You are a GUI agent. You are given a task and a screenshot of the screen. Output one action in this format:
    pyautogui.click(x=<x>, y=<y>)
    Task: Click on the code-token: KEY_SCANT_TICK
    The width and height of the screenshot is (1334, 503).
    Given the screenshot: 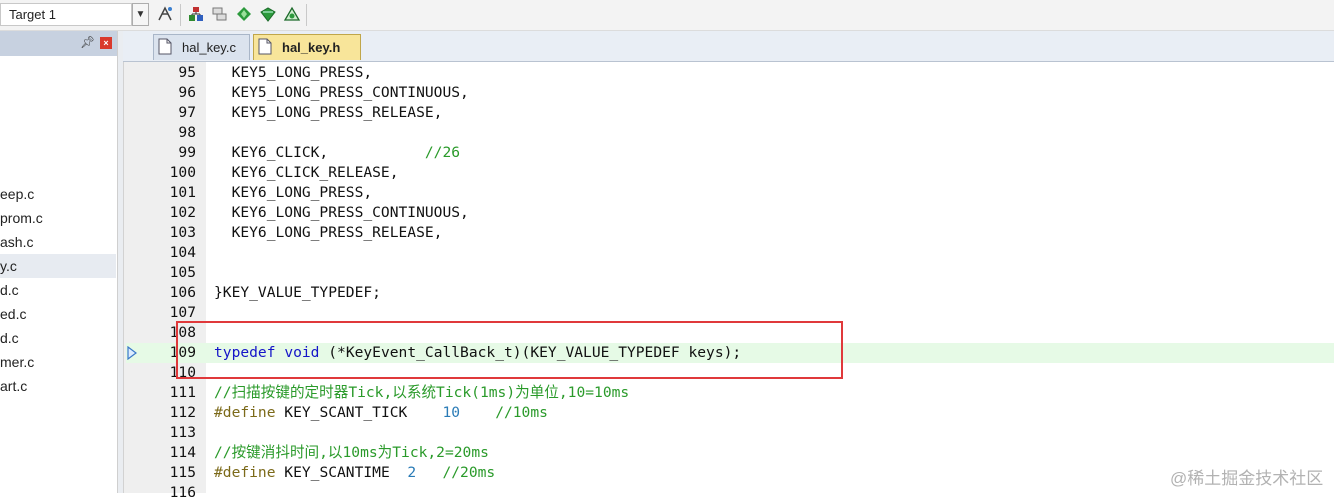 What is the action you would take?
    pyautogui.click(x=359, y=412)
    